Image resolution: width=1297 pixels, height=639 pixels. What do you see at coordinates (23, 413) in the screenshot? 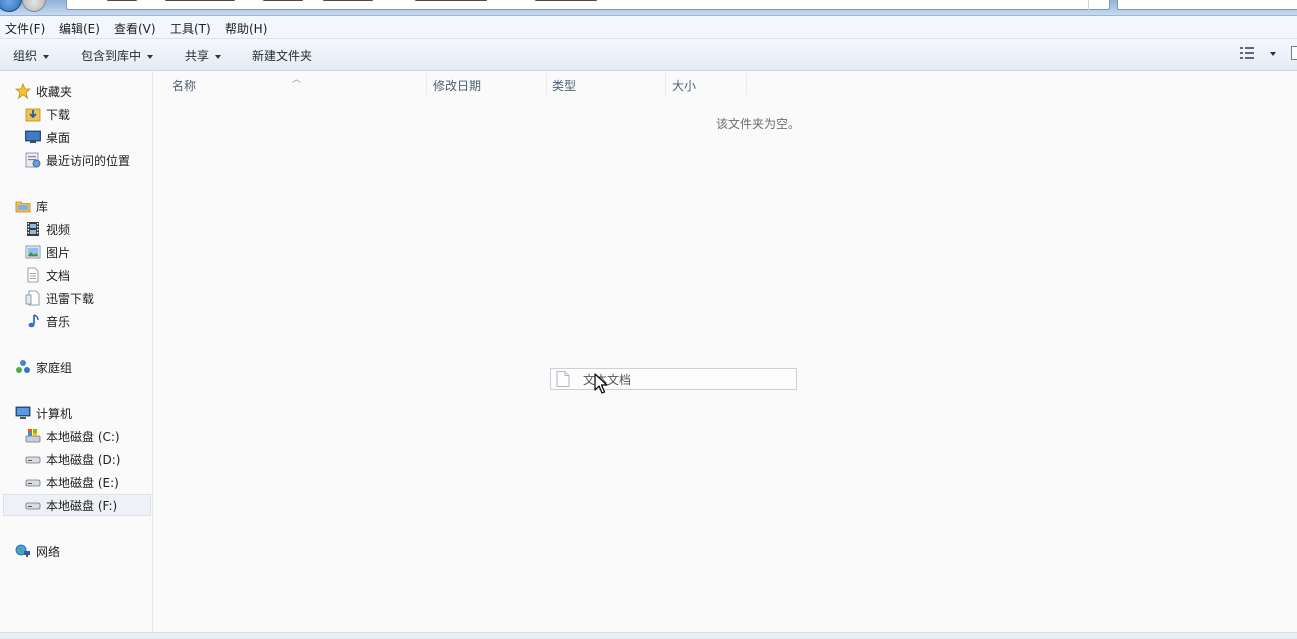
I see `computer-icon` at bounding box center [23, 413].